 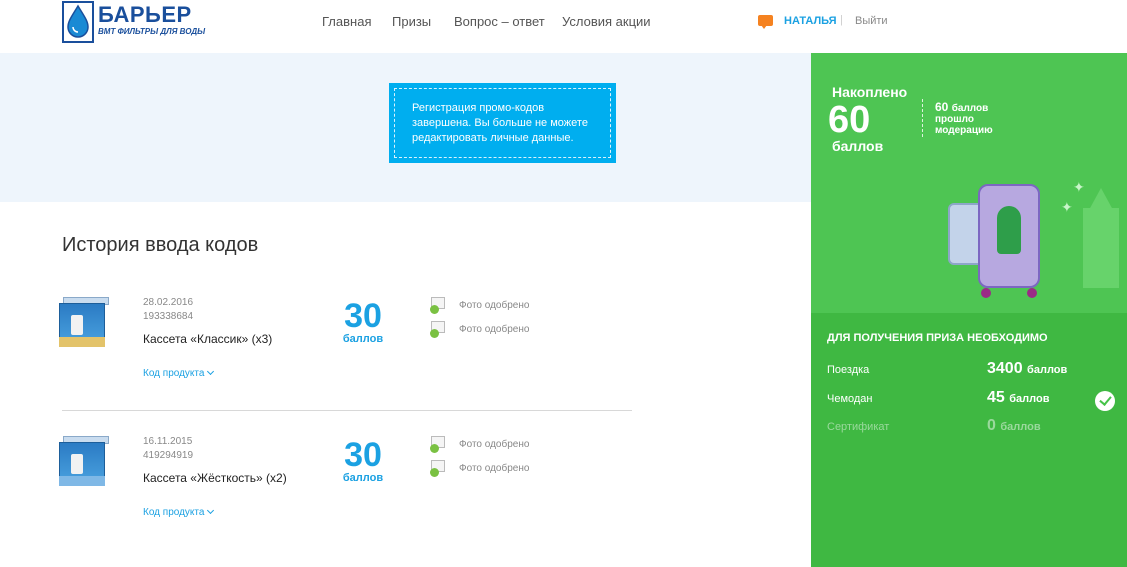 I want to click on logo-title: БАРЬЕР, so click(x=145, y=14).